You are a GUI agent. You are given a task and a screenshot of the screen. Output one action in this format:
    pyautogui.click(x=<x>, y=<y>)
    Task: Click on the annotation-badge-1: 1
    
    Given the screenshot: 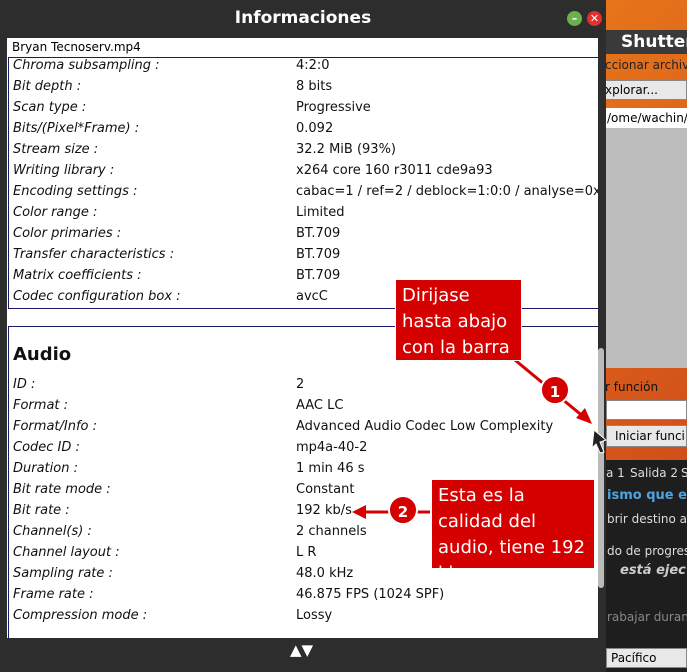 What is the action you would take?
    pyautogui.click(x=555, y=390)
    